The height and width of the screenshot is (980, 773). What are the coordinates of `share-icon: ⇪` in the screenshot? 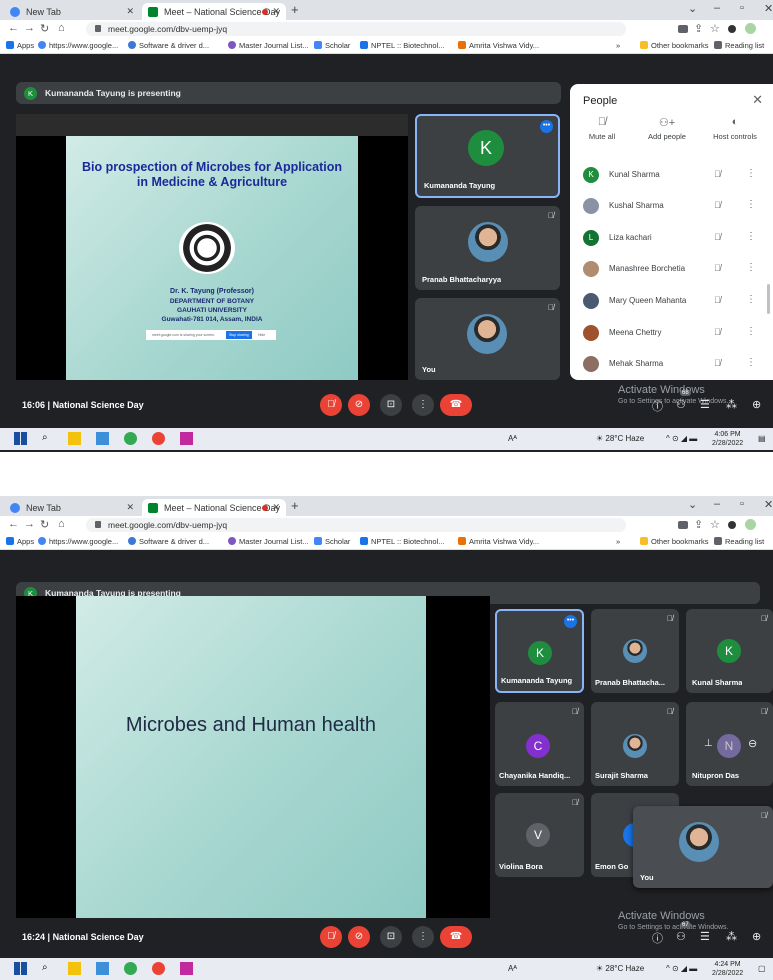 It's located at (698, 524).